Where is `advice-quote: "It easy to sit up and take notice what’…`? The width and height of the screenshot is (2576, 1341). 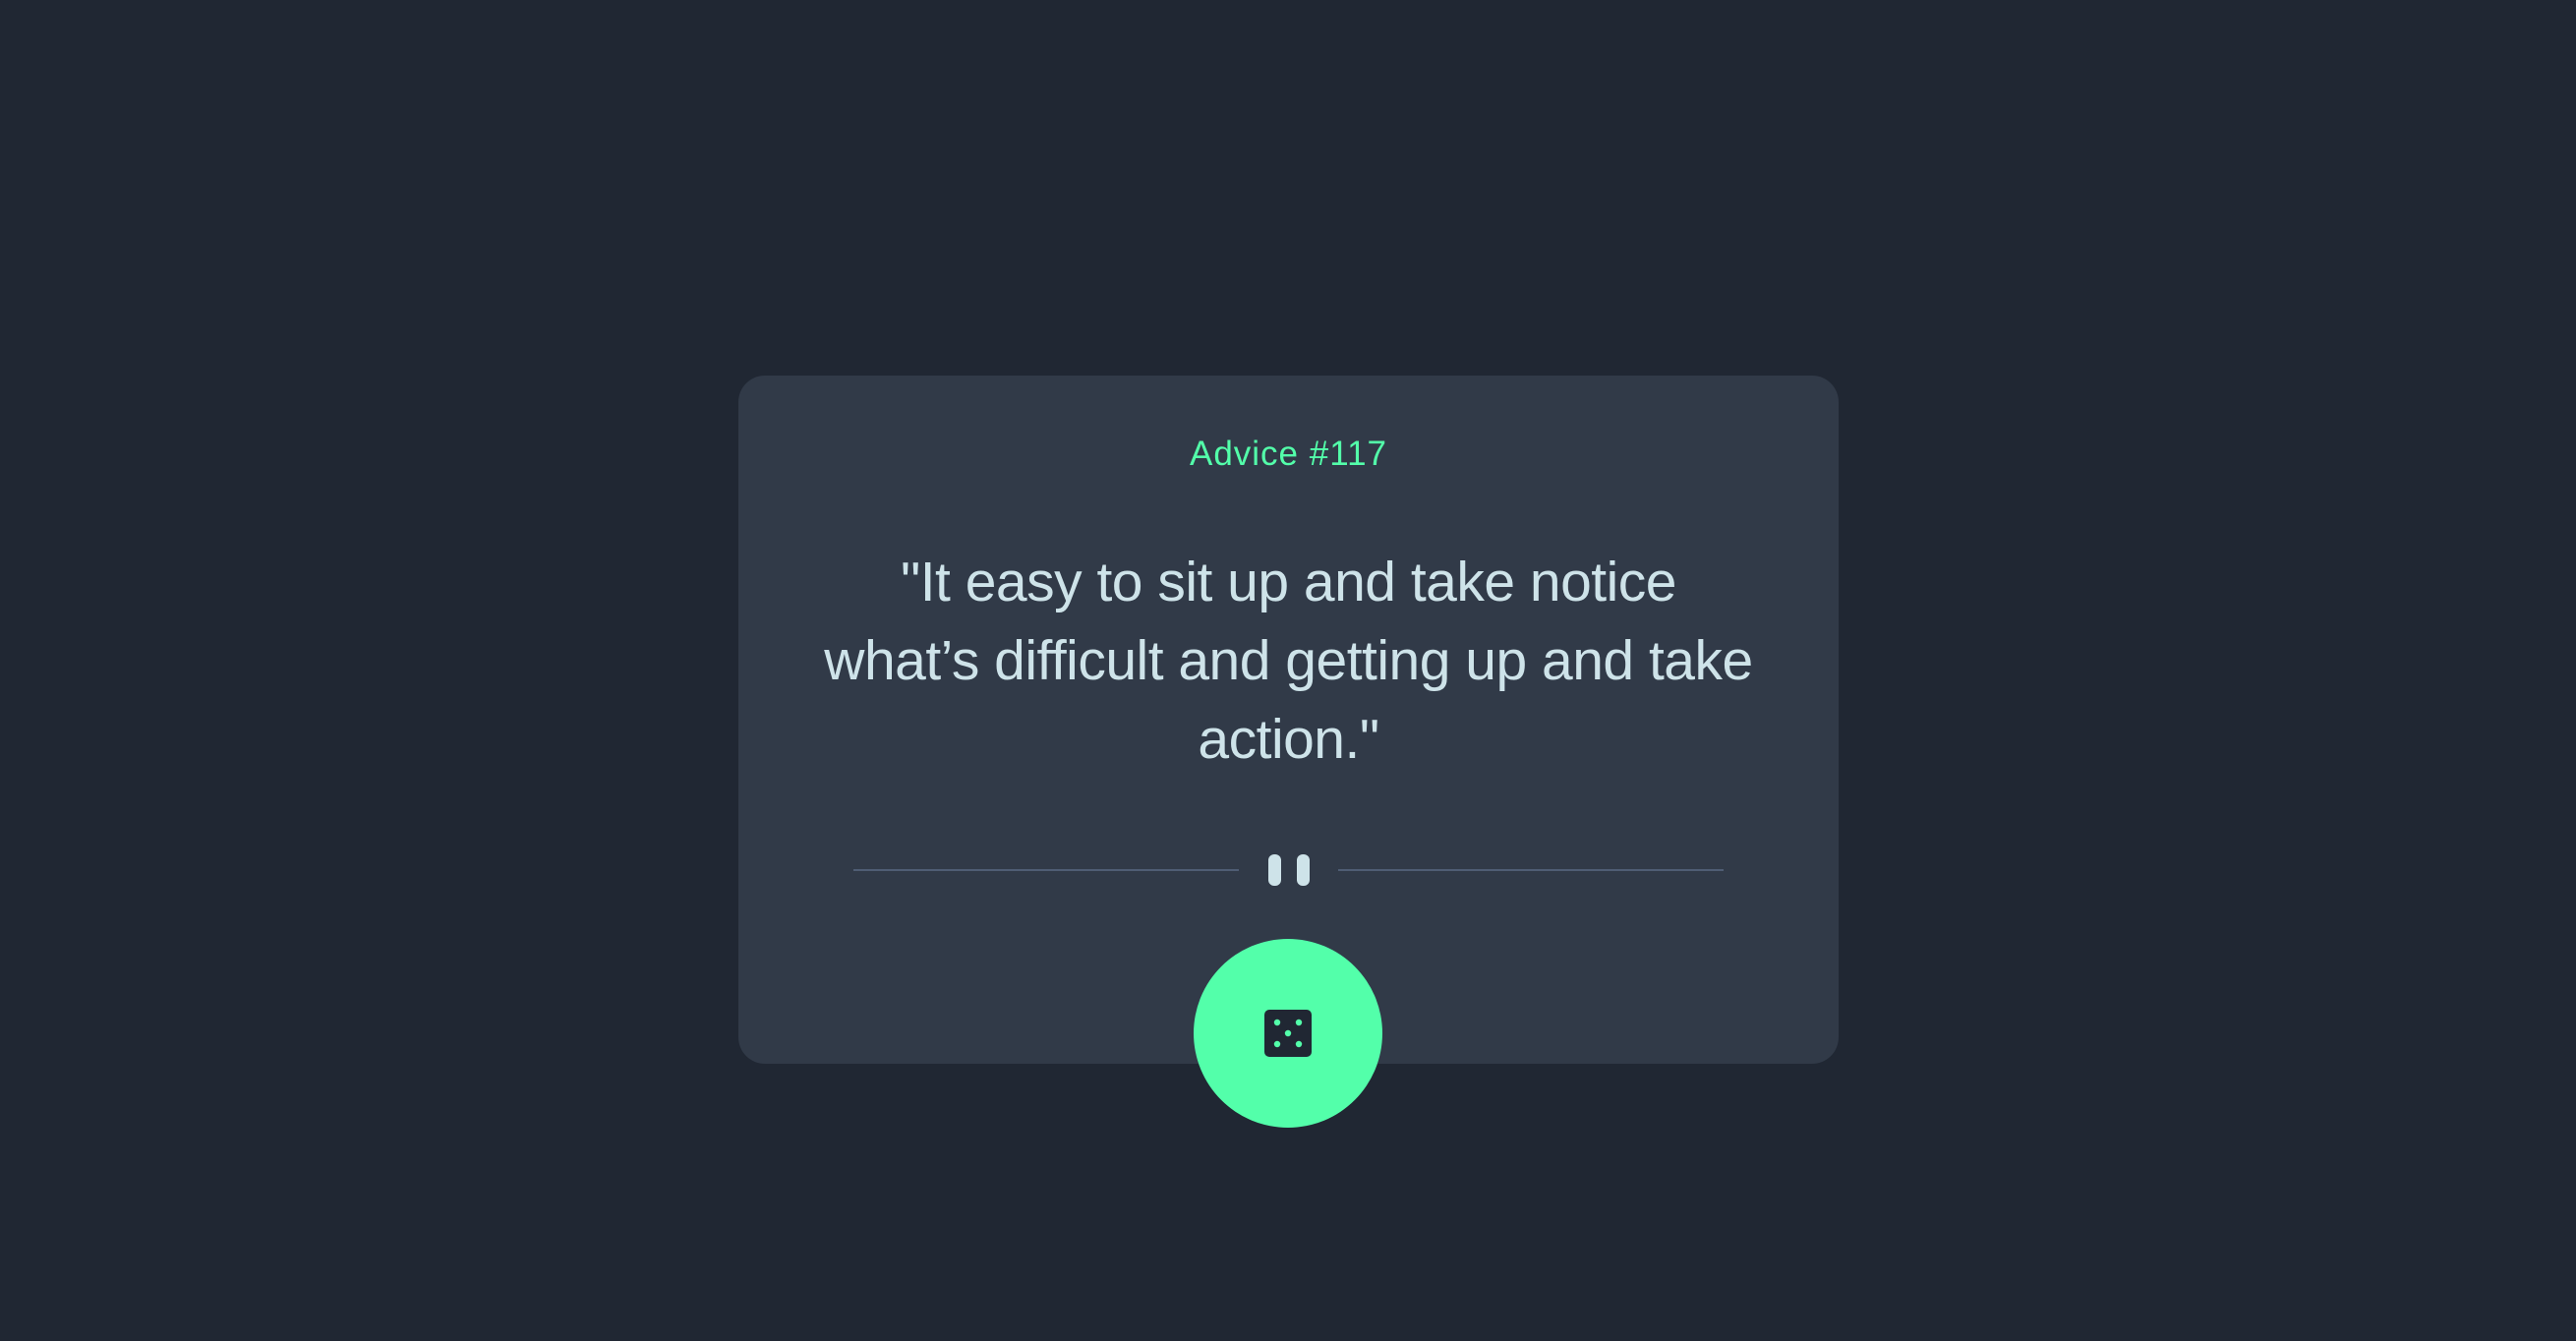
advice-quote: "It easy to sit up and take notice what’… is located at coordinates (1288, 661).